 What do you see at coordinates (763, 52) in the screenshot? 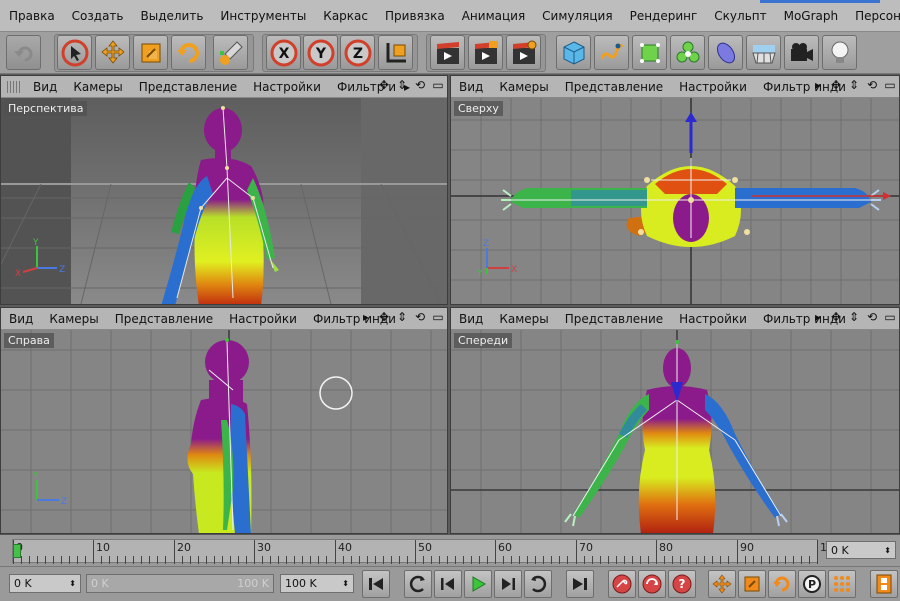
I see `add-floor-button` at bounding box center [763, 52].